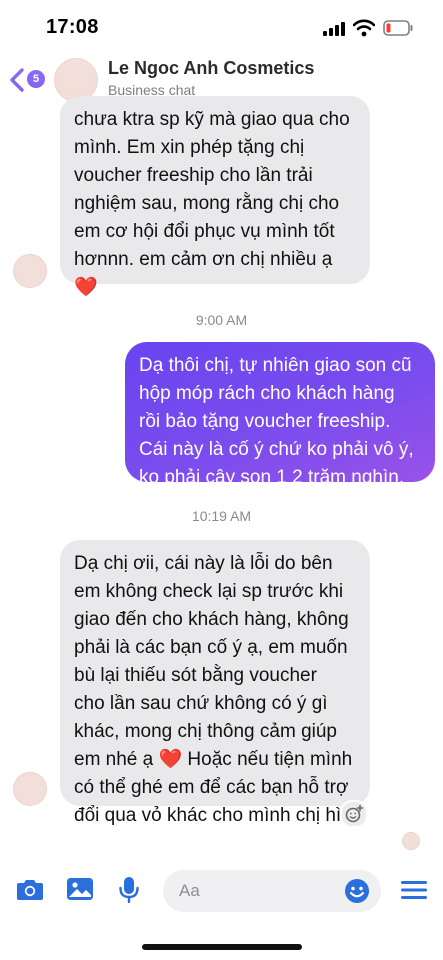 The image size is (443, 960). I want to click on message-timestamp: 9:00 AM, so click(221, 320).